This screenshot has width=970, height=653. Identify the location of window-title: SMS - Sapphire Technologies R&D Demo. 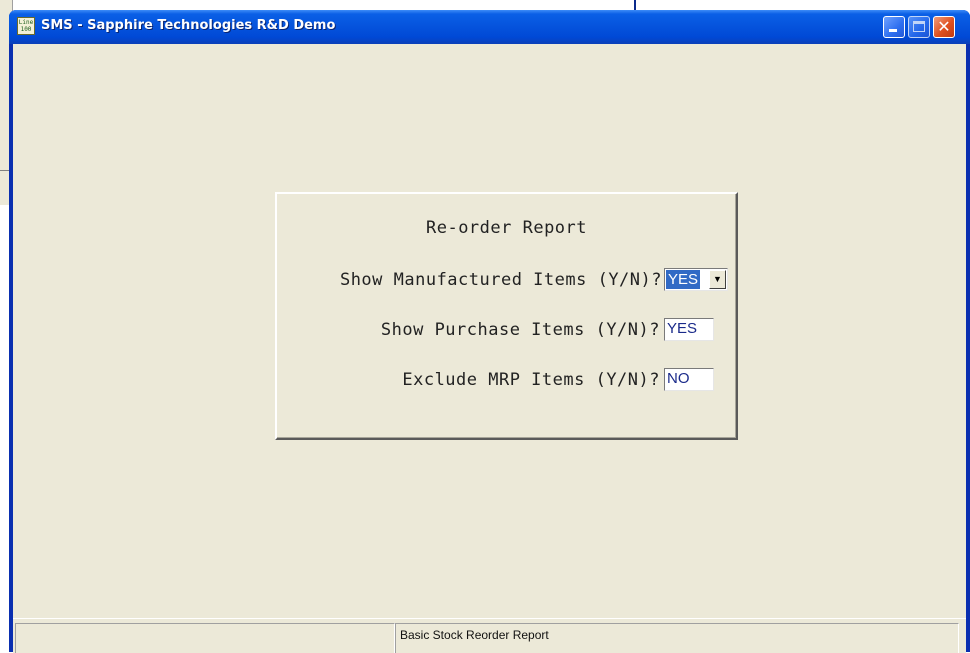
(188, 25).